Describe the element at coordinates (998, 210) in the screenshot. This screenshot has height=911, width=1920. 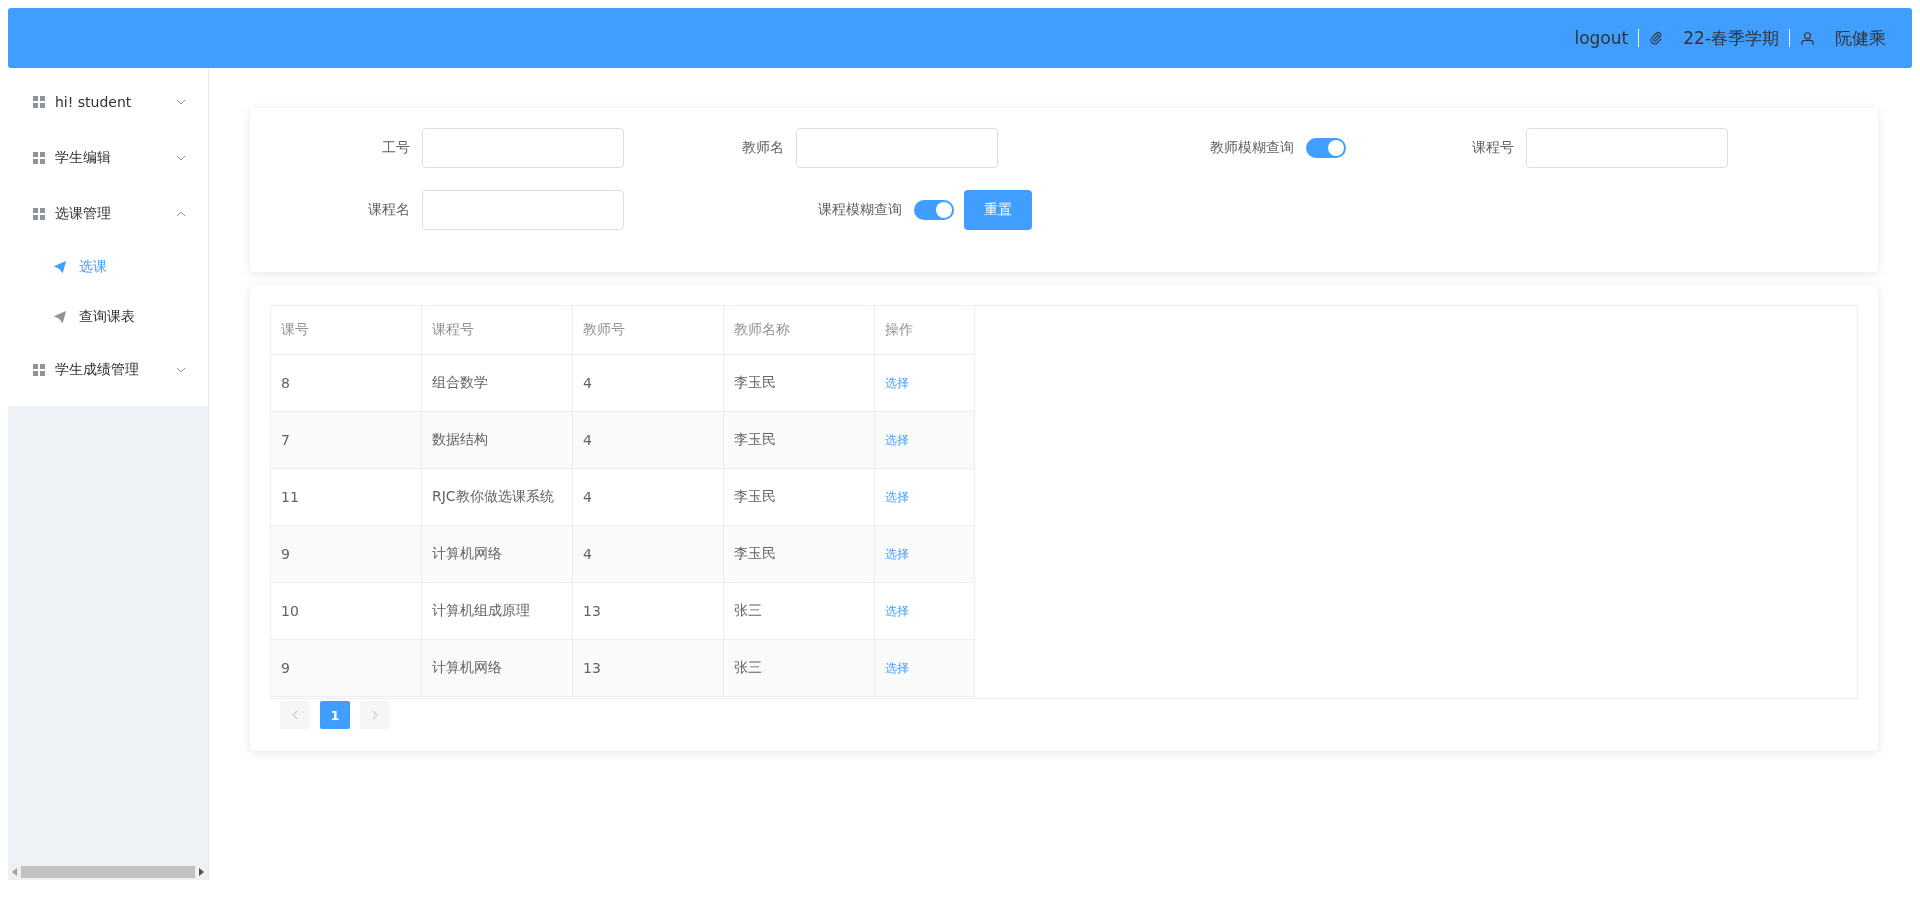
I see `reset-button: 重置` at that location.